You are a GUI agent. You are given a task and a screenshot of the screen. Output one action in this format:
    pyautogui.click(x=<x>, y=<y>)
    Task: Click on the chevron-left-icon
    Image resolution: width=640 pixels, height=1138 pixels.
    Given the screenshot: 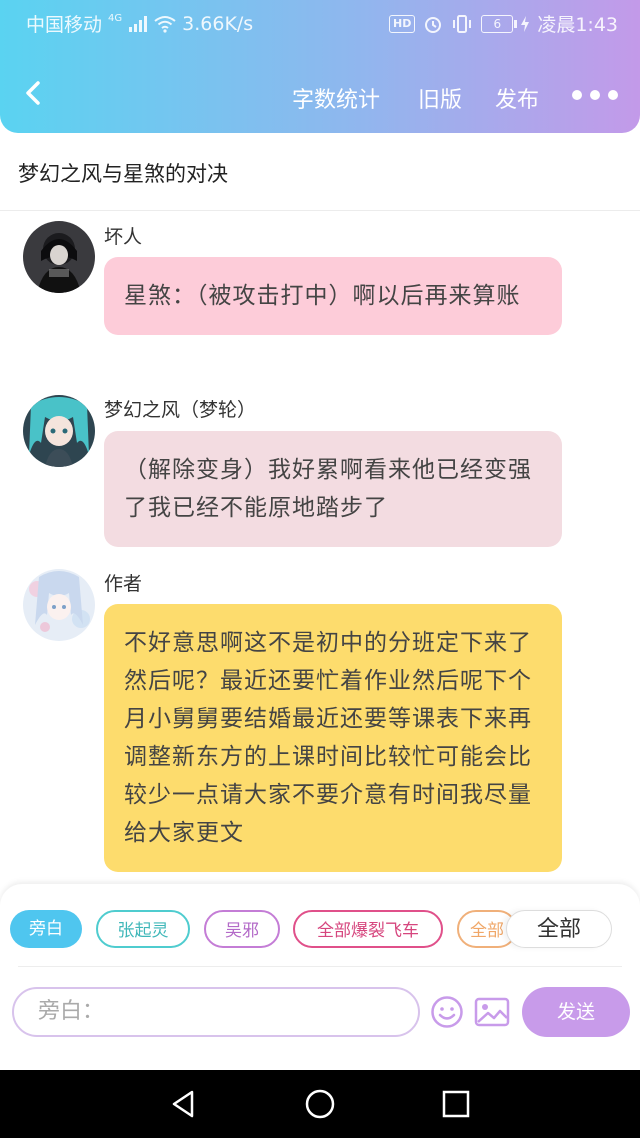 What is the action you would take?
    pyautogui.click(x=33, y=93)
    